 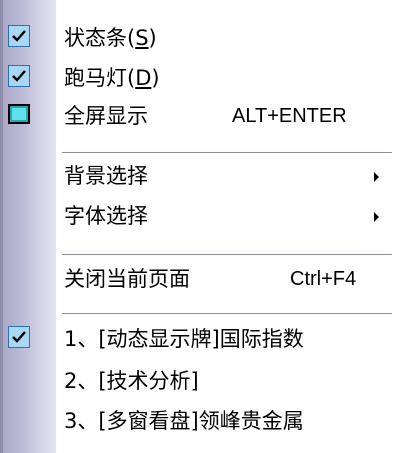 What do you see at coordinates (200, 38) in the screenshot?
I see `menu-item-status-bar: 状态条(S)` at bounding box center [200, 38].